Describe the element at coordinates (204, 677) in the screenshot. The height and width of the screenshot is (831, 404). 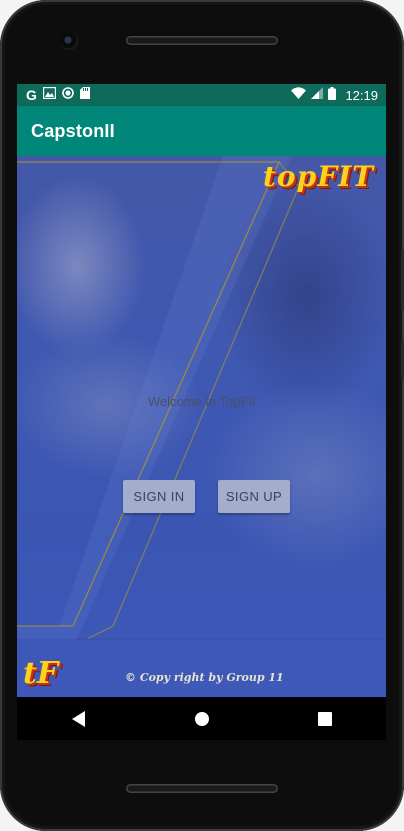
I see `copyright-text: © Copy right by Group 11` at that location.